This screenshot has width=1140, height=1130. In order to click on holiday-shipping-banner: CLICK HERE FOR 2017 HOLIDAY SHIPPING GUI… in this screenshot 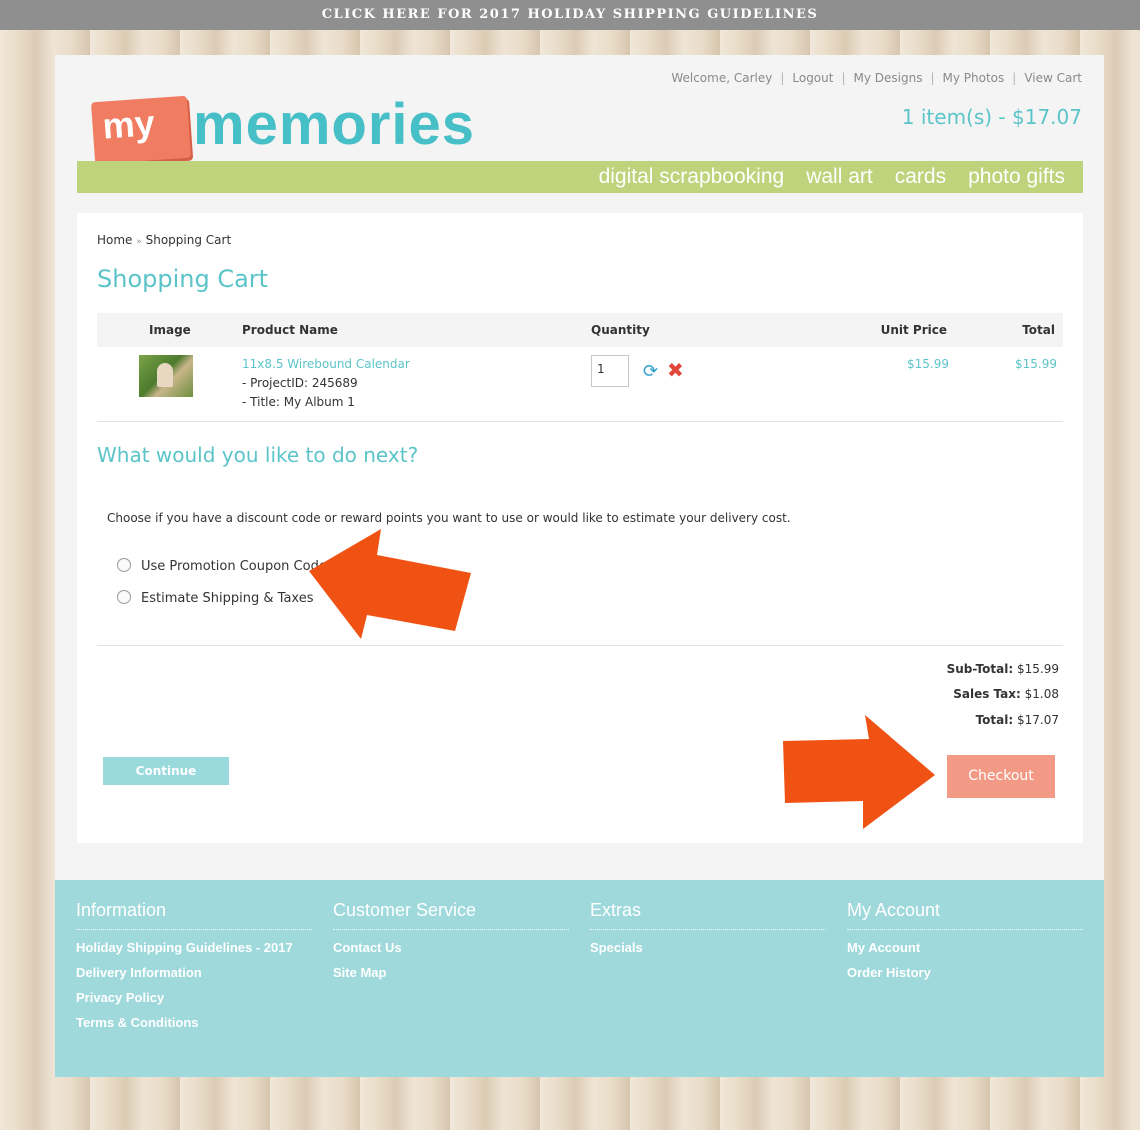, I will do `click(570, 15)`.